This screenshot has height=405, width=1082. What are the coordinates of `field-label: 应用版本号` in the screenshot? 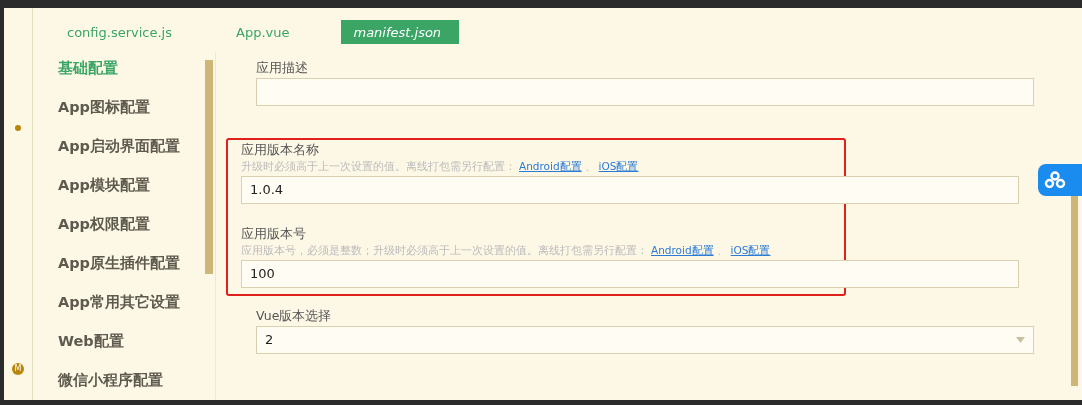 It's located at (274, 234).